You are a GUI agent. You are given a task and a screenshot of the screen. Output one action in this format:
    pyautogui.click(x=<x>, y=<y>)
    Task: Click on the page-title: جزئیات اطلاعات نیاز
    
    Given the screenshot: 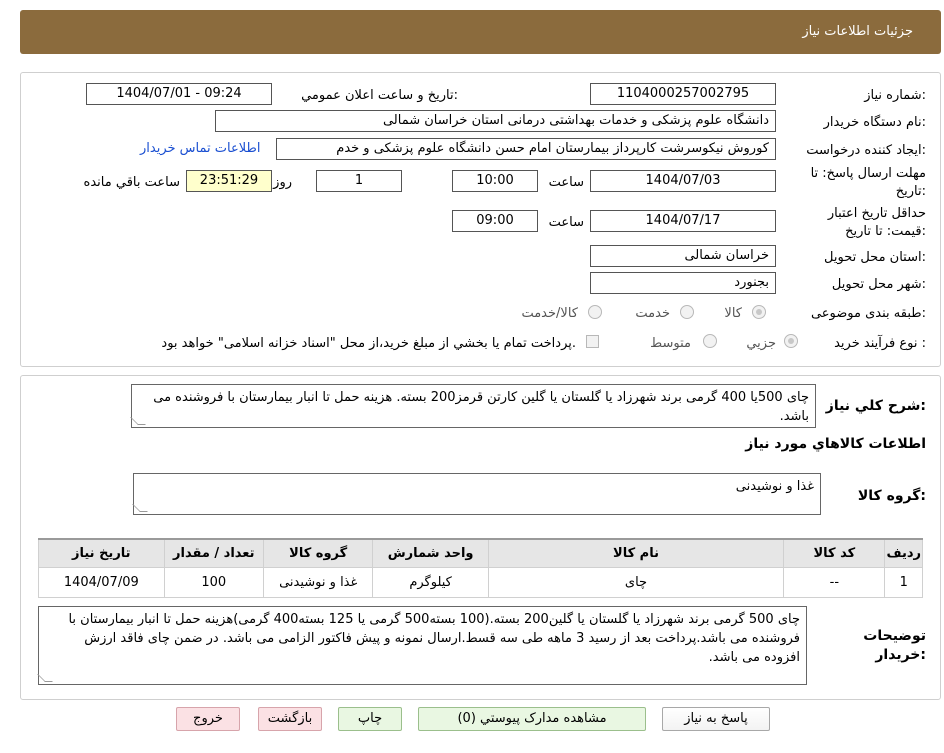 What is the action you would take?
    pyautogui.click(x=857, y=31)
    